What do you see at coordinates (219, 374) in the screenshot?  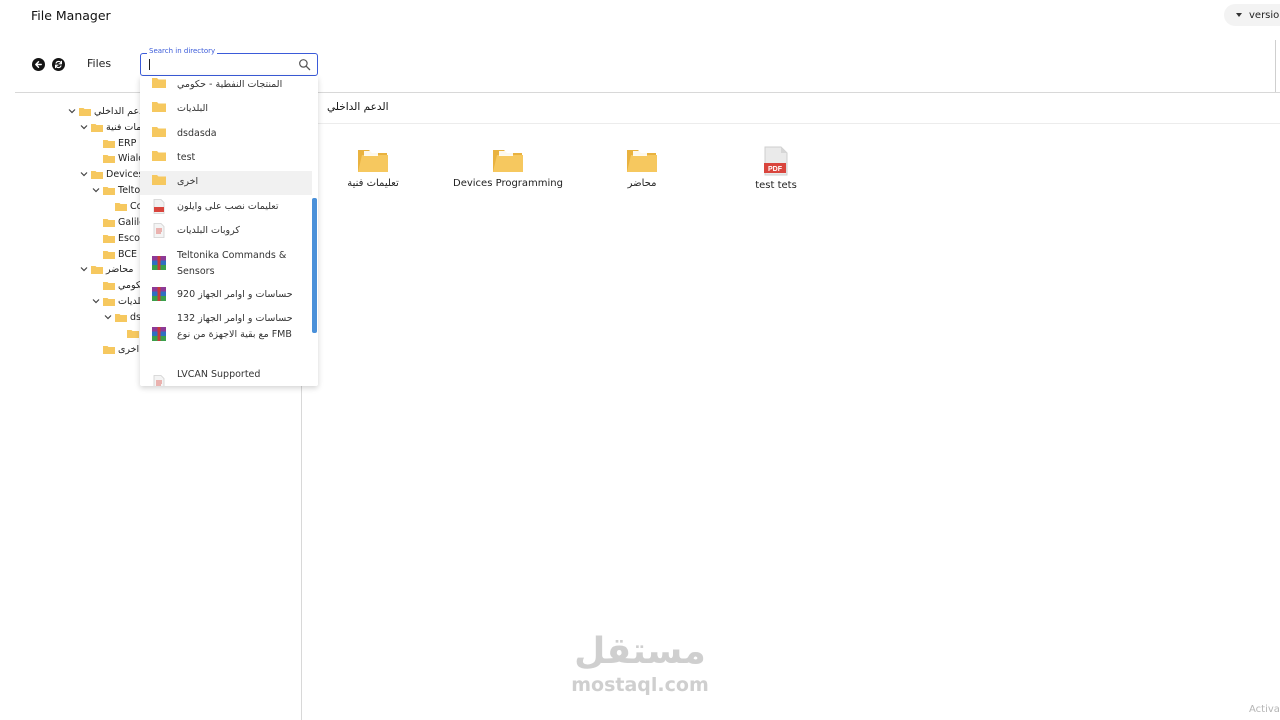 I see `result-label: LVCAN Supported` at bounding box center [219, 374].